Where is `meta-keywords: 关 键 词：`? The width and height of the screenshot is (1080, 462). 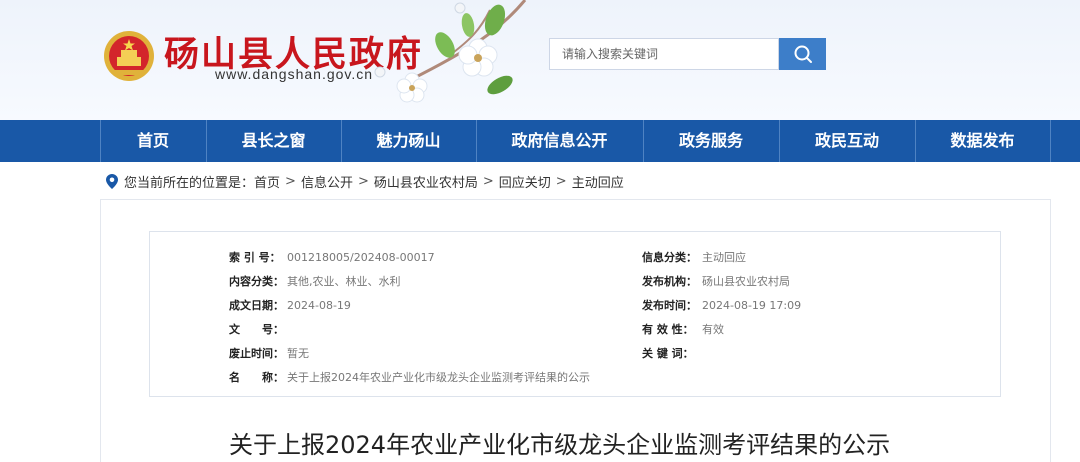
meta-keywords: 关 键 词： is located at coordinates (672, 353).